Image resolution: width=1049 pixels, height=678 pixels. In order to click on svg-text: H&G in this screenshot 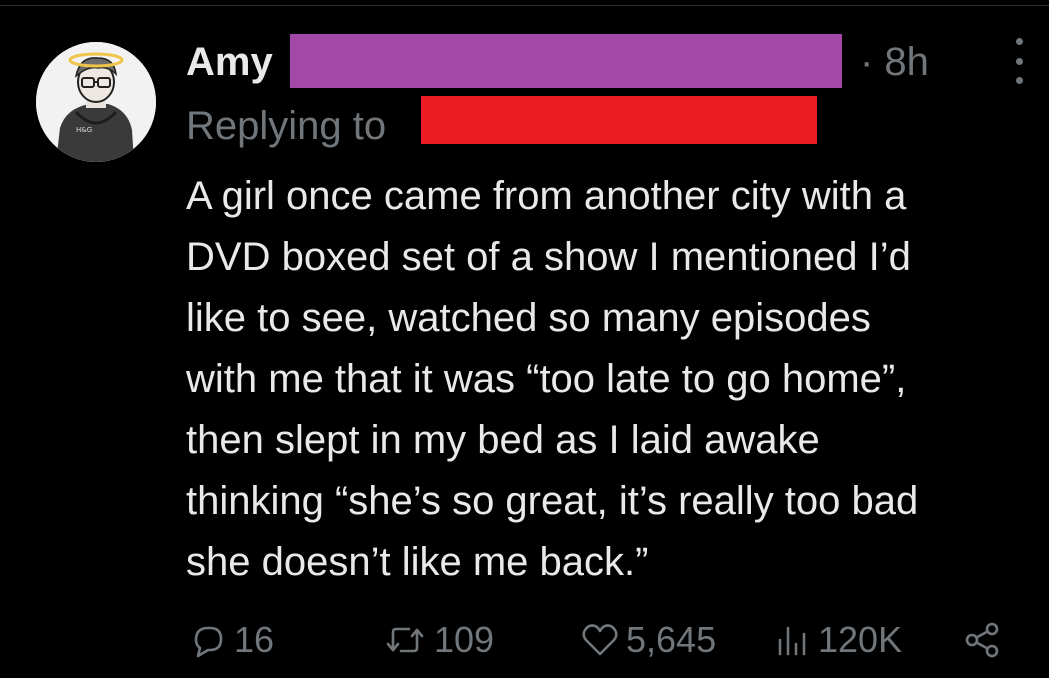, I will do `click(84, 130)`.